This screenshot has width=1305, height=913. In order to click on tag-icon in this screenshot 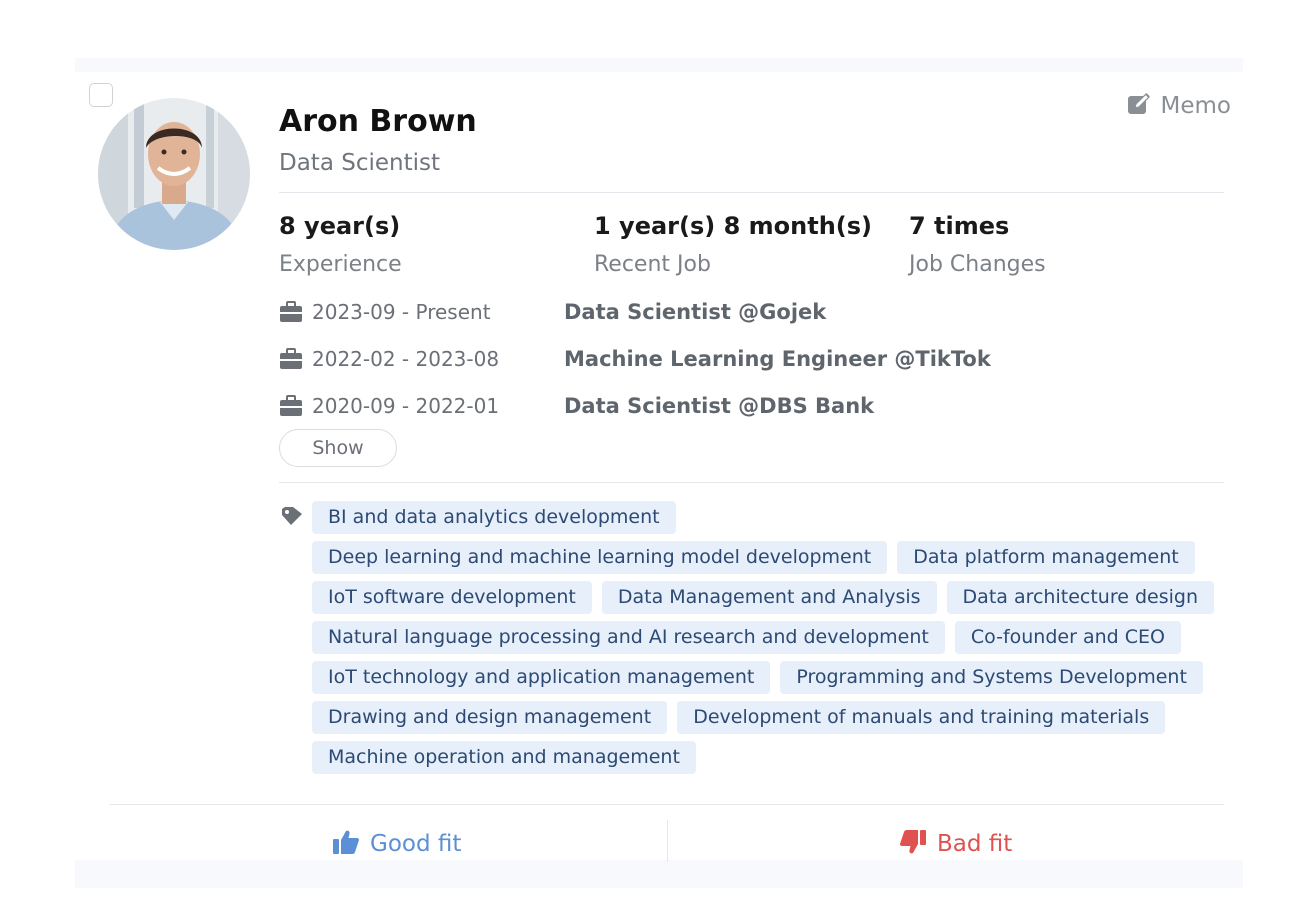, I will do `click(292, 518)`.